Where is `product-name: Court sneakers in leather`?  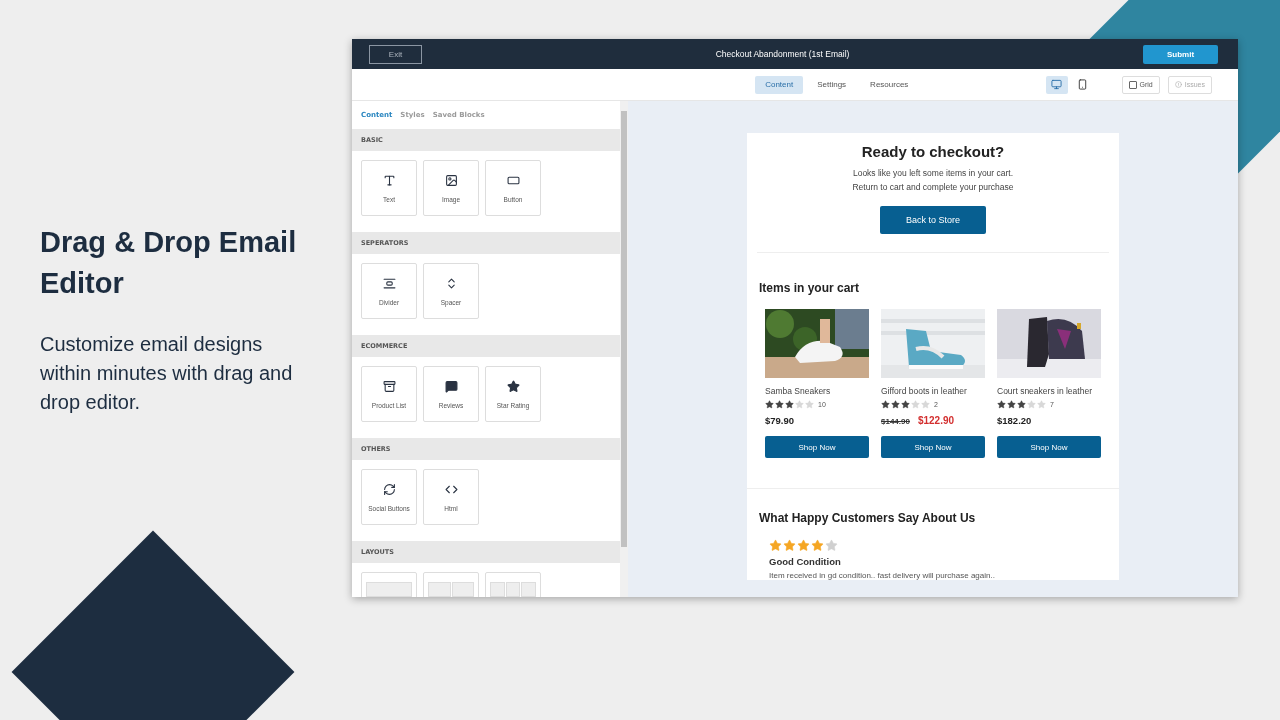
product-name: Court sneakers in leather is located at coordinates (1045, 391).